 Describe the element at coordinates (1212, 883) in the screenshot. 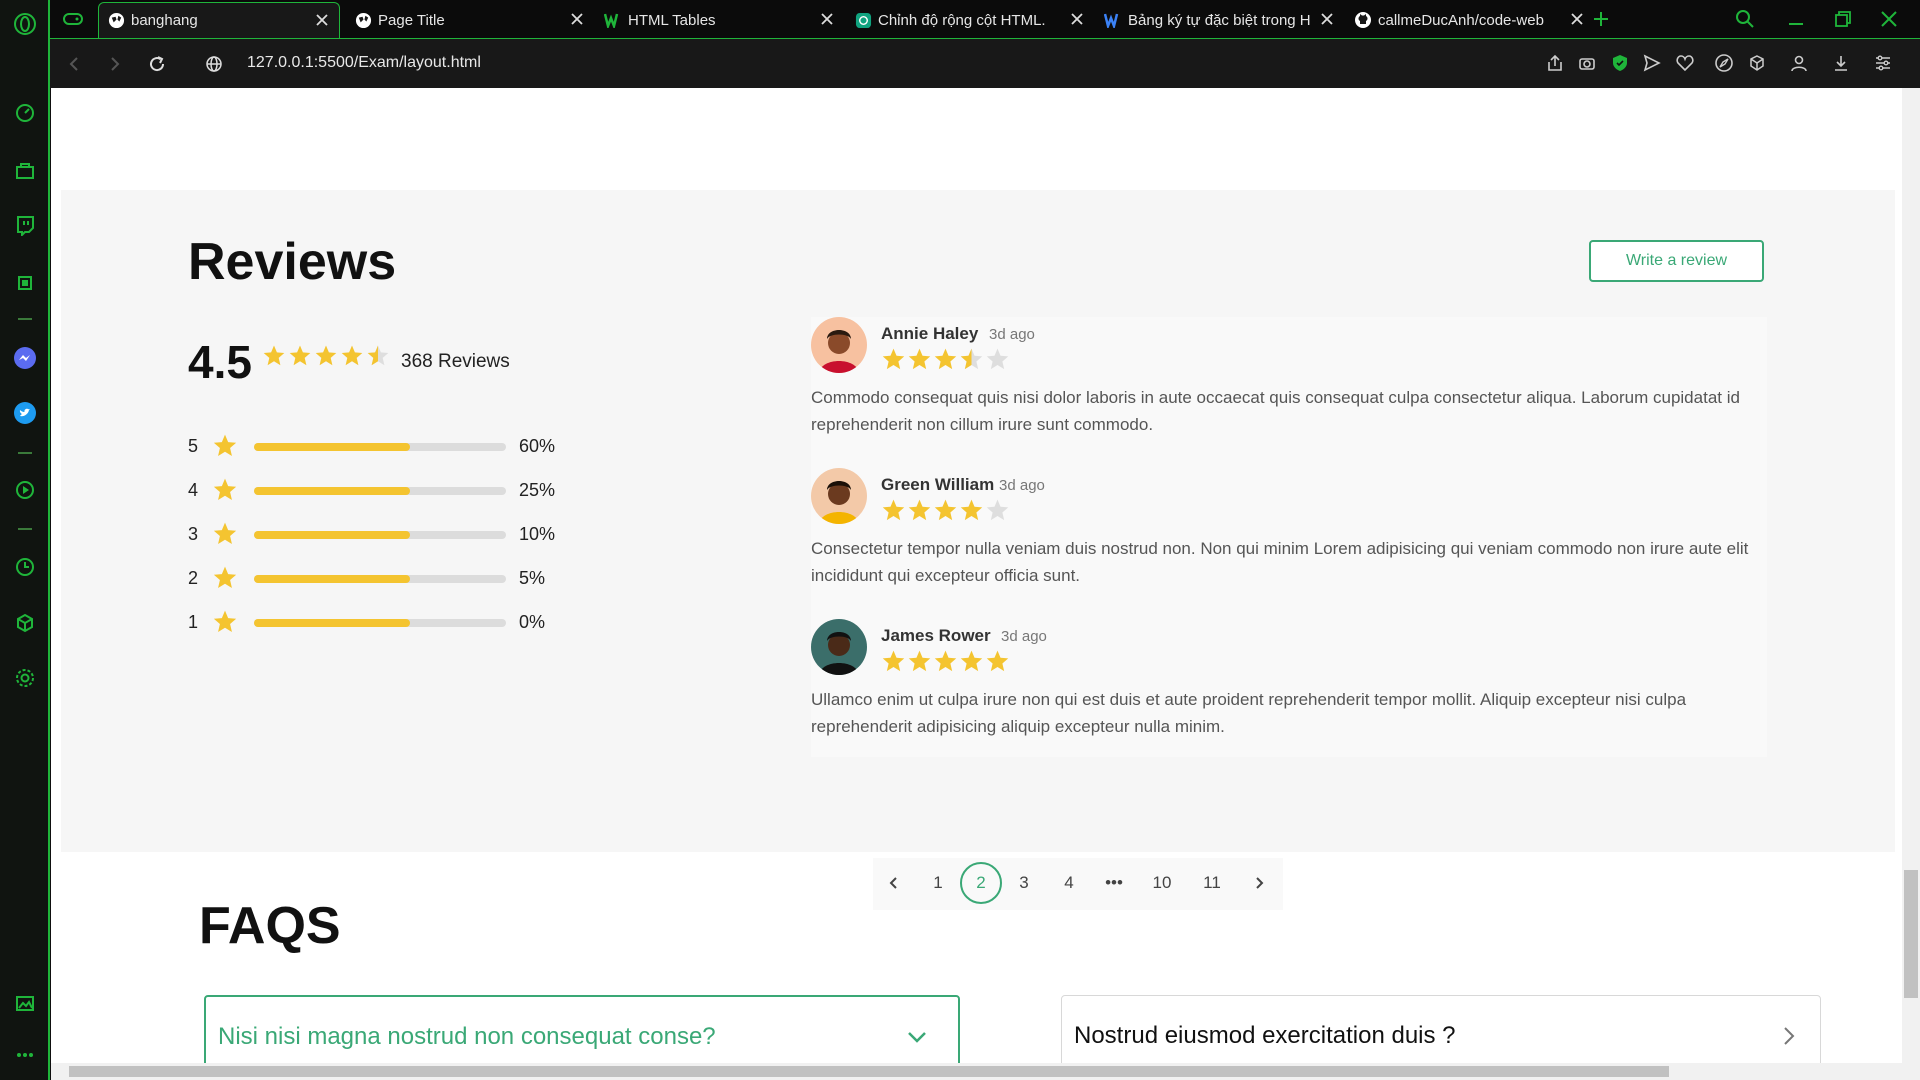

I see `page-button: 11` at that location.